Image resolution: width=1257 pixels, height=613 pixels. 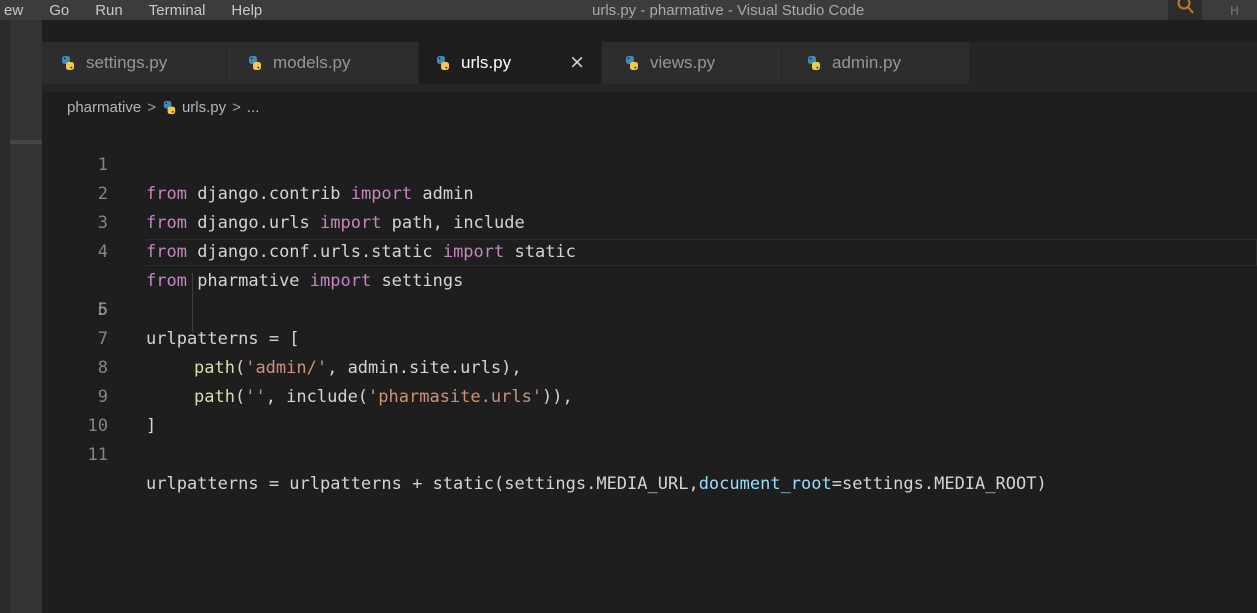 I want to click on code-line: 4 from pharmative import settings, so click(x=649, y=250).